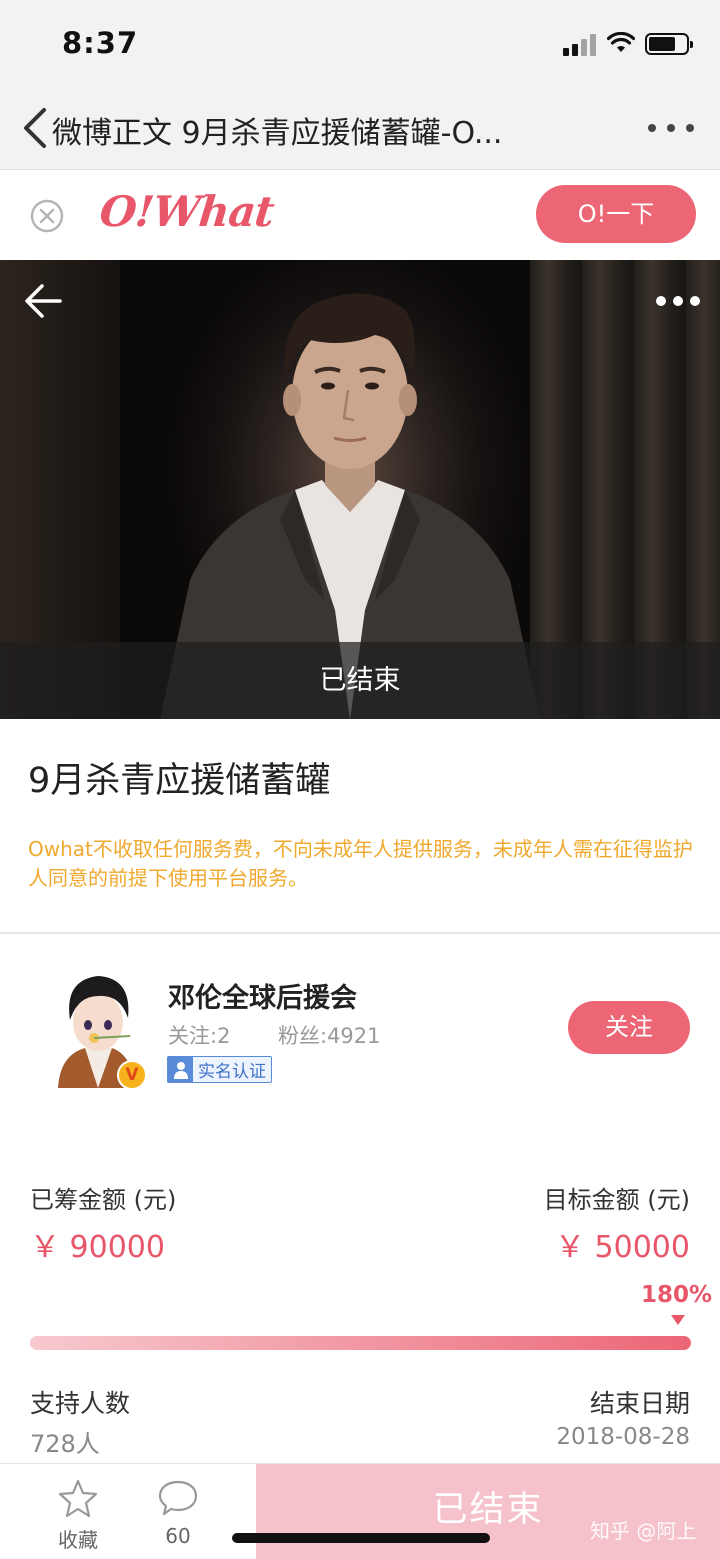 This screenshot has height=1559, width=720. I want to click on target-amount-label: 目标金额 (元), so click(616, 1200).